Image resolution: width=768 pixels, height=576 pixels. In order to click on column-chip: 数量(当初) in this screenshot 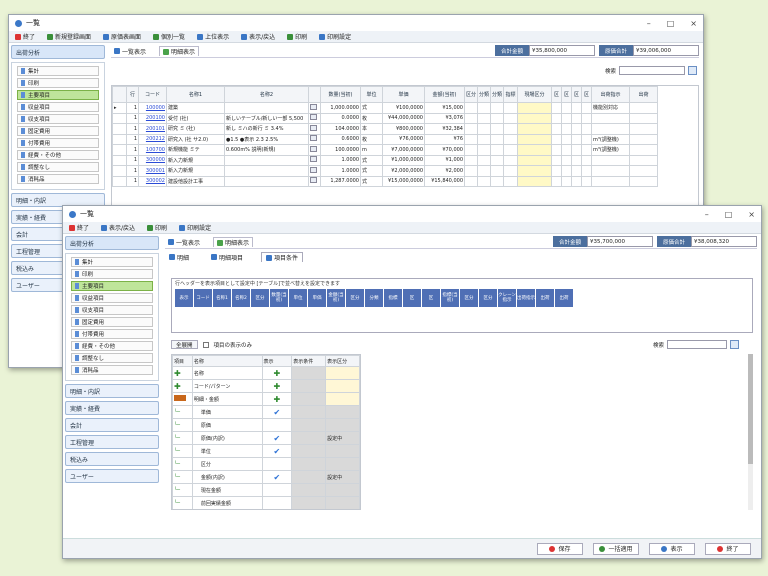, I will do `click(279, 298)`.